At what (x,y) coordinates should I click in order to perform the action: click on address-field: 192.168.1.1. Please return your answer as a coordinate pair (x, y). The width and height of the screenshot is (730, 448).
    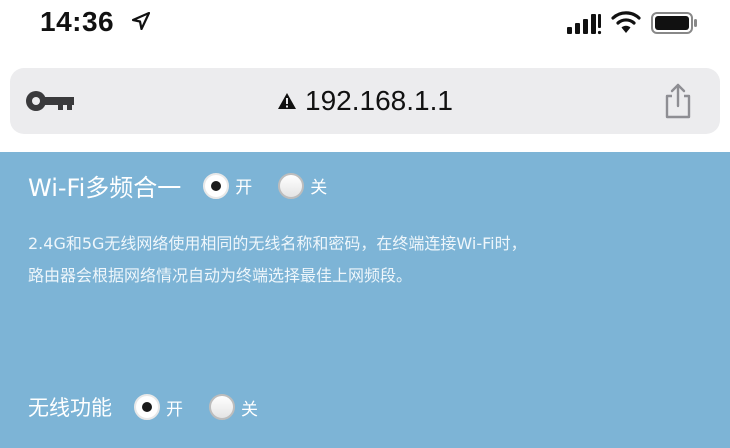
    Looking at the image, I should click on (365, 101).